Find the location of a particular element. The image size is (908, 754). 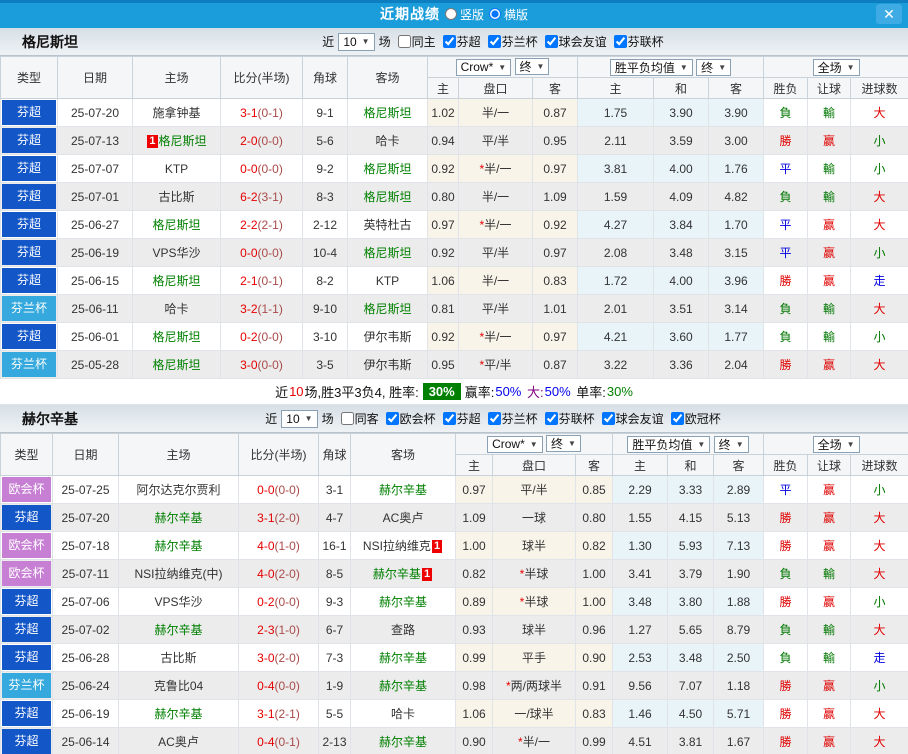

match-date: 25-07-06 is located at coordinates (85, 601).